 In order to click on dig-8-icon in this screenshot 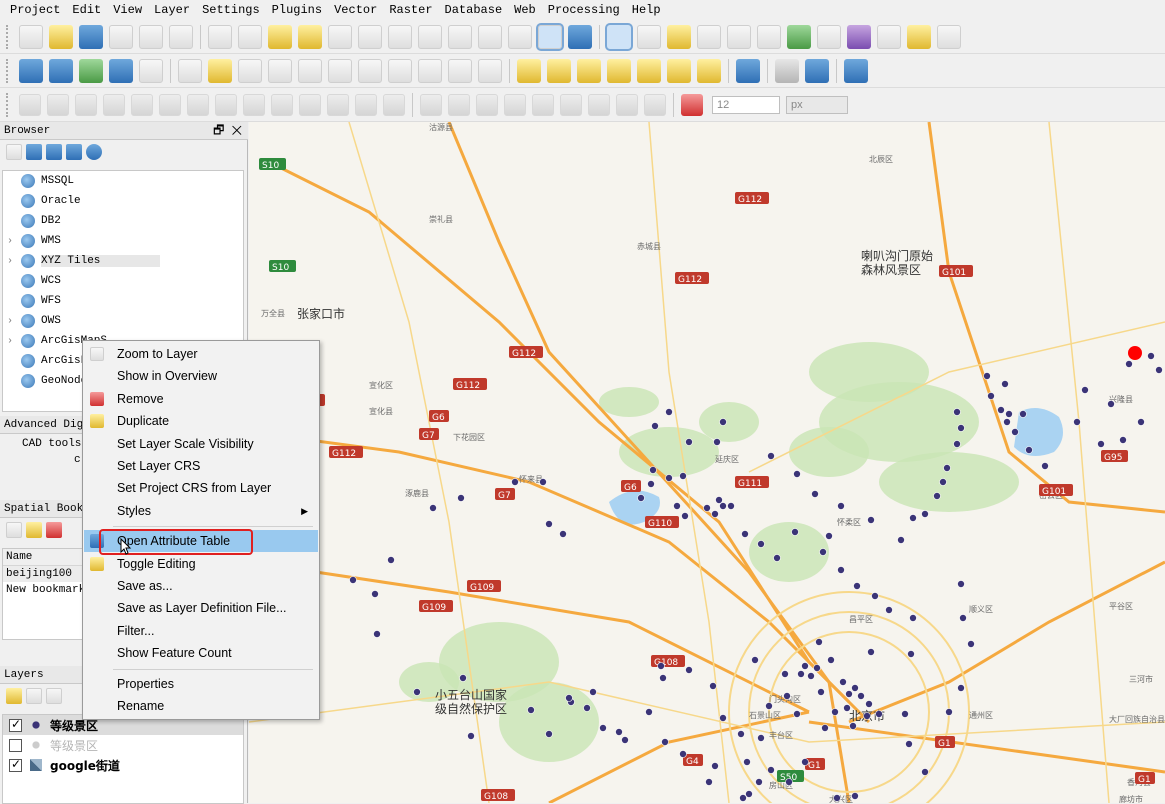, I will do `click(226, 104)`.